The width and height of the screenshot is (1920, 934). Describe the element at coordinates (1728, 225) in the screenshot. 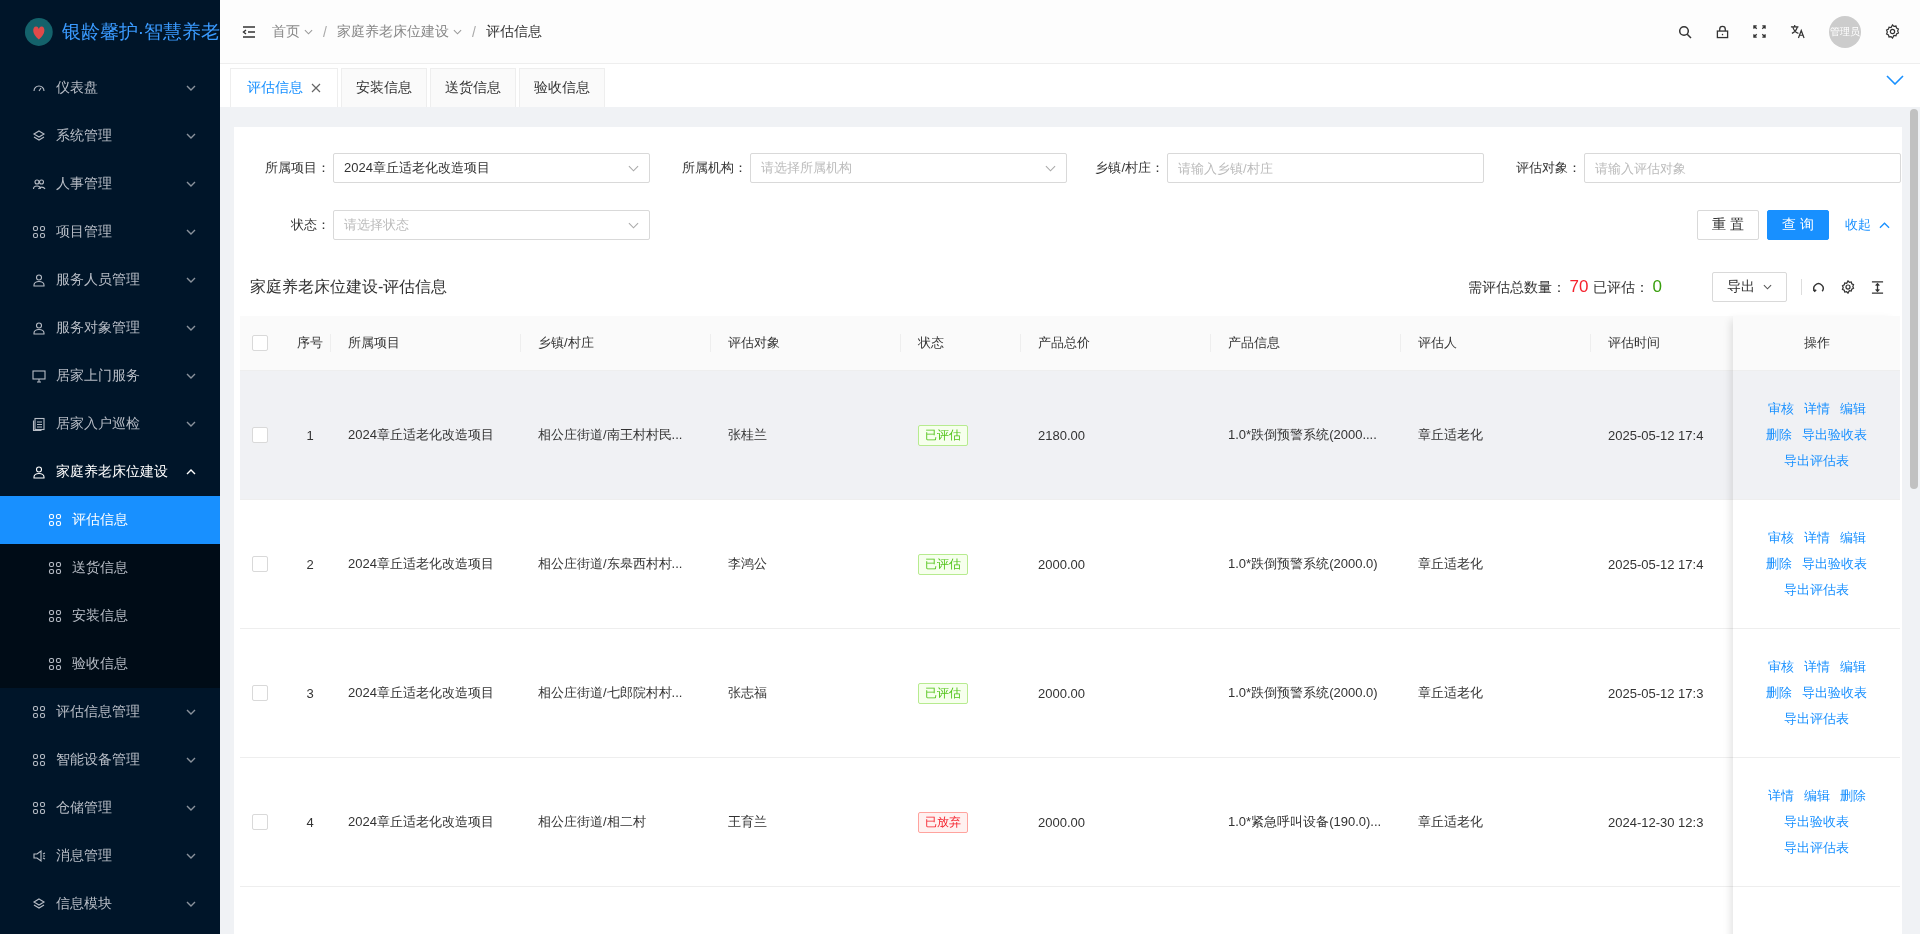

I see `reset-button: 重 置` at that location.